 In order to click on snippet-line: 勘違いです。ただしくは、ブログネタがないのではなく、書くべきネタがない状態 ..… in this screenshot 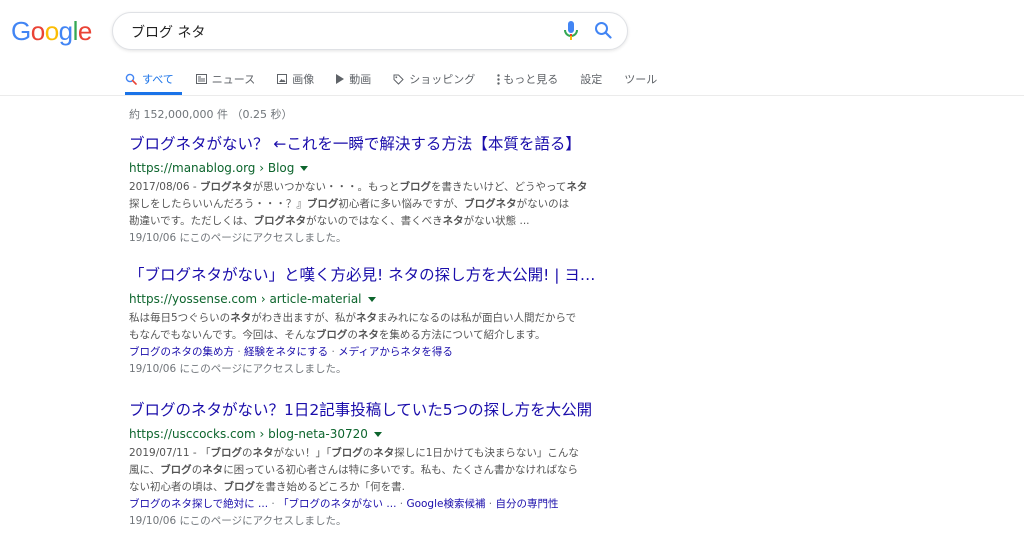, I will do `click(329, 221)`.